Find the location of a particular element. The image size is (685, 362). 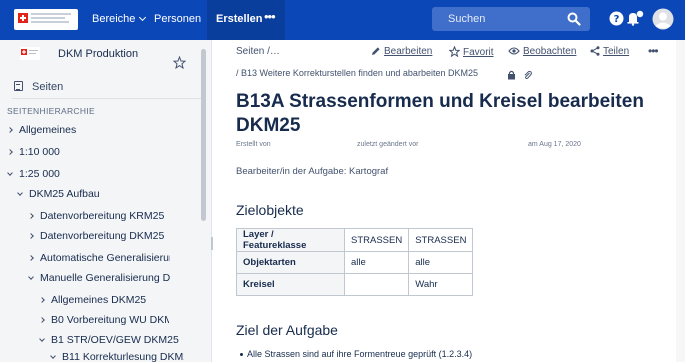

table-cell: Wahr is located at coordinates (441, 284).